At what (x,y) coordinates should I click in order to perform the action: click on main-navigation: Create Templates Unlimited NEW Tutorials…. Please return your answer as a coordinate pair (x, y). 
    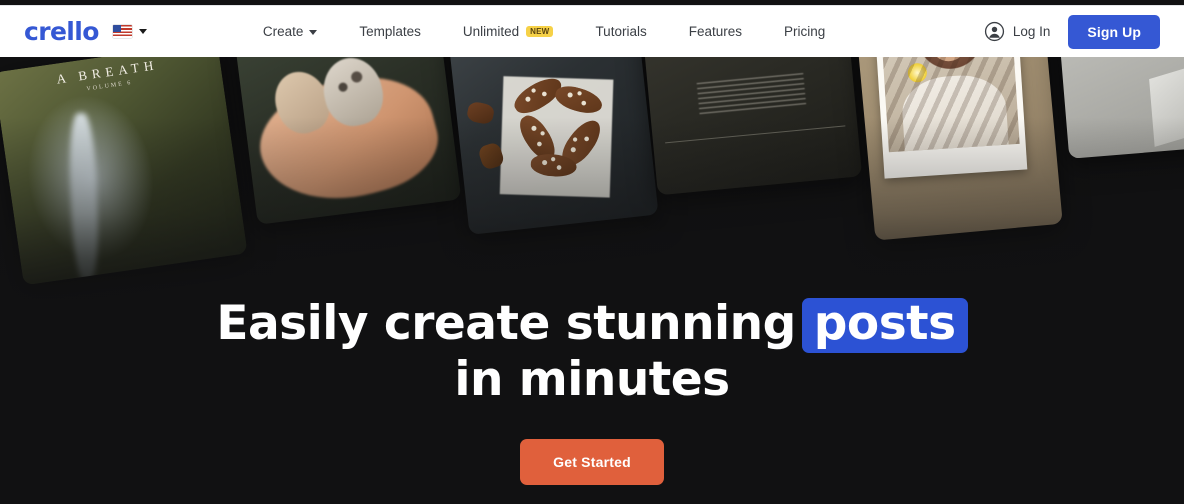
    Looking at the image, I should click on (544, 31).